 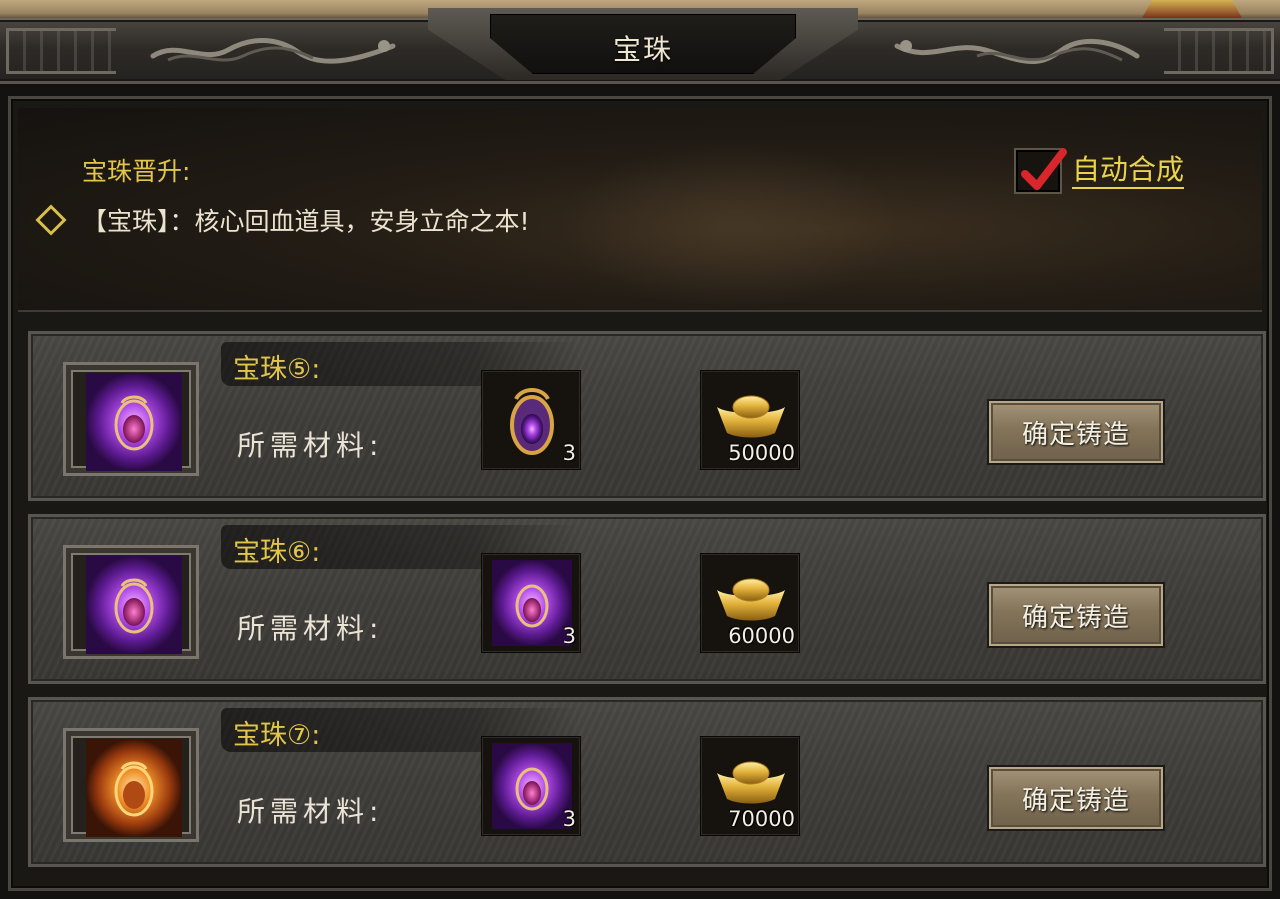 I want to click on description-text: 【宝珠】：核心回血道具，安身立命之本!, so click(x=306, y=221).